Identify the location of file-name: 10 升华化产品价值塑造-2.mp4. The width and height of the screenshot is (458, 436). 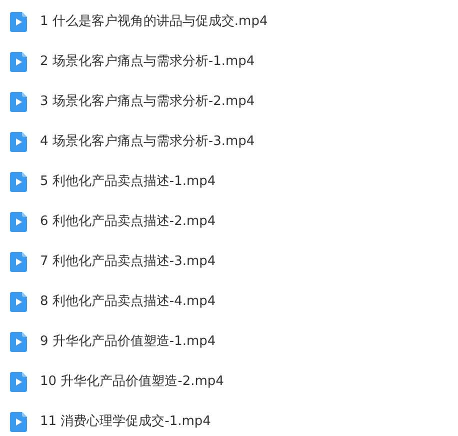
(132, 382).